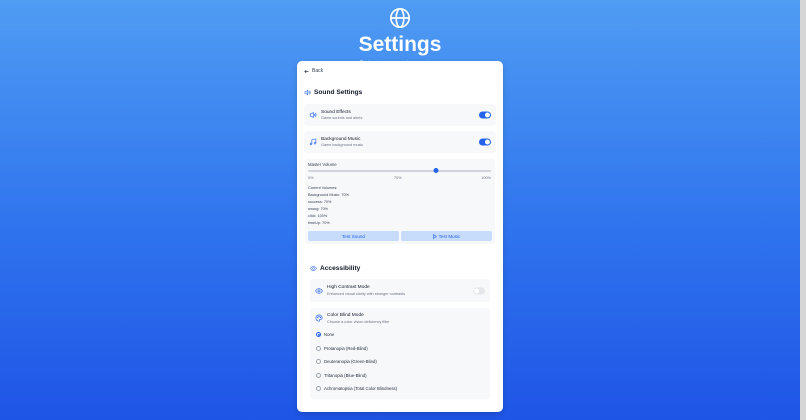 The width and height of the screenshot is (806, 420). What do you see at coordinates (479, 290) in the screenshot?
I see `high-contrast-toggle` at bounding box center [479, 290].